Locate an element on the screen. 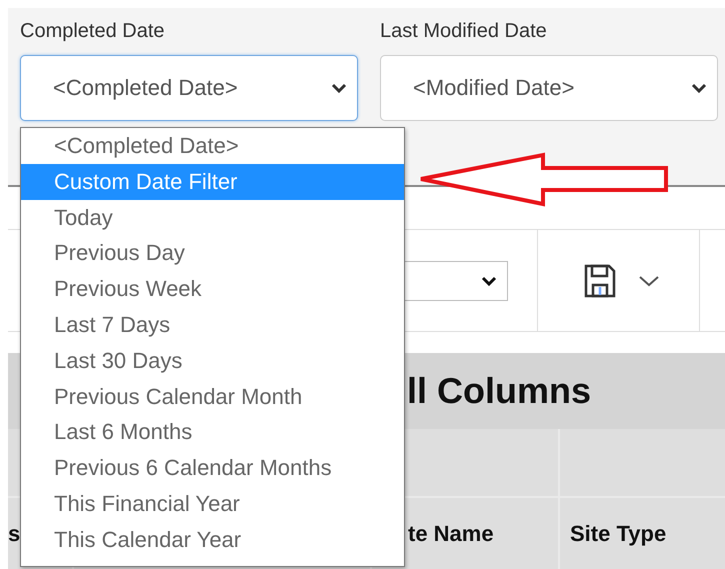 The width and height of the screenshot is (725, 569). dropdown-option: Custom Date Filter is located at coordinates (212, 182).